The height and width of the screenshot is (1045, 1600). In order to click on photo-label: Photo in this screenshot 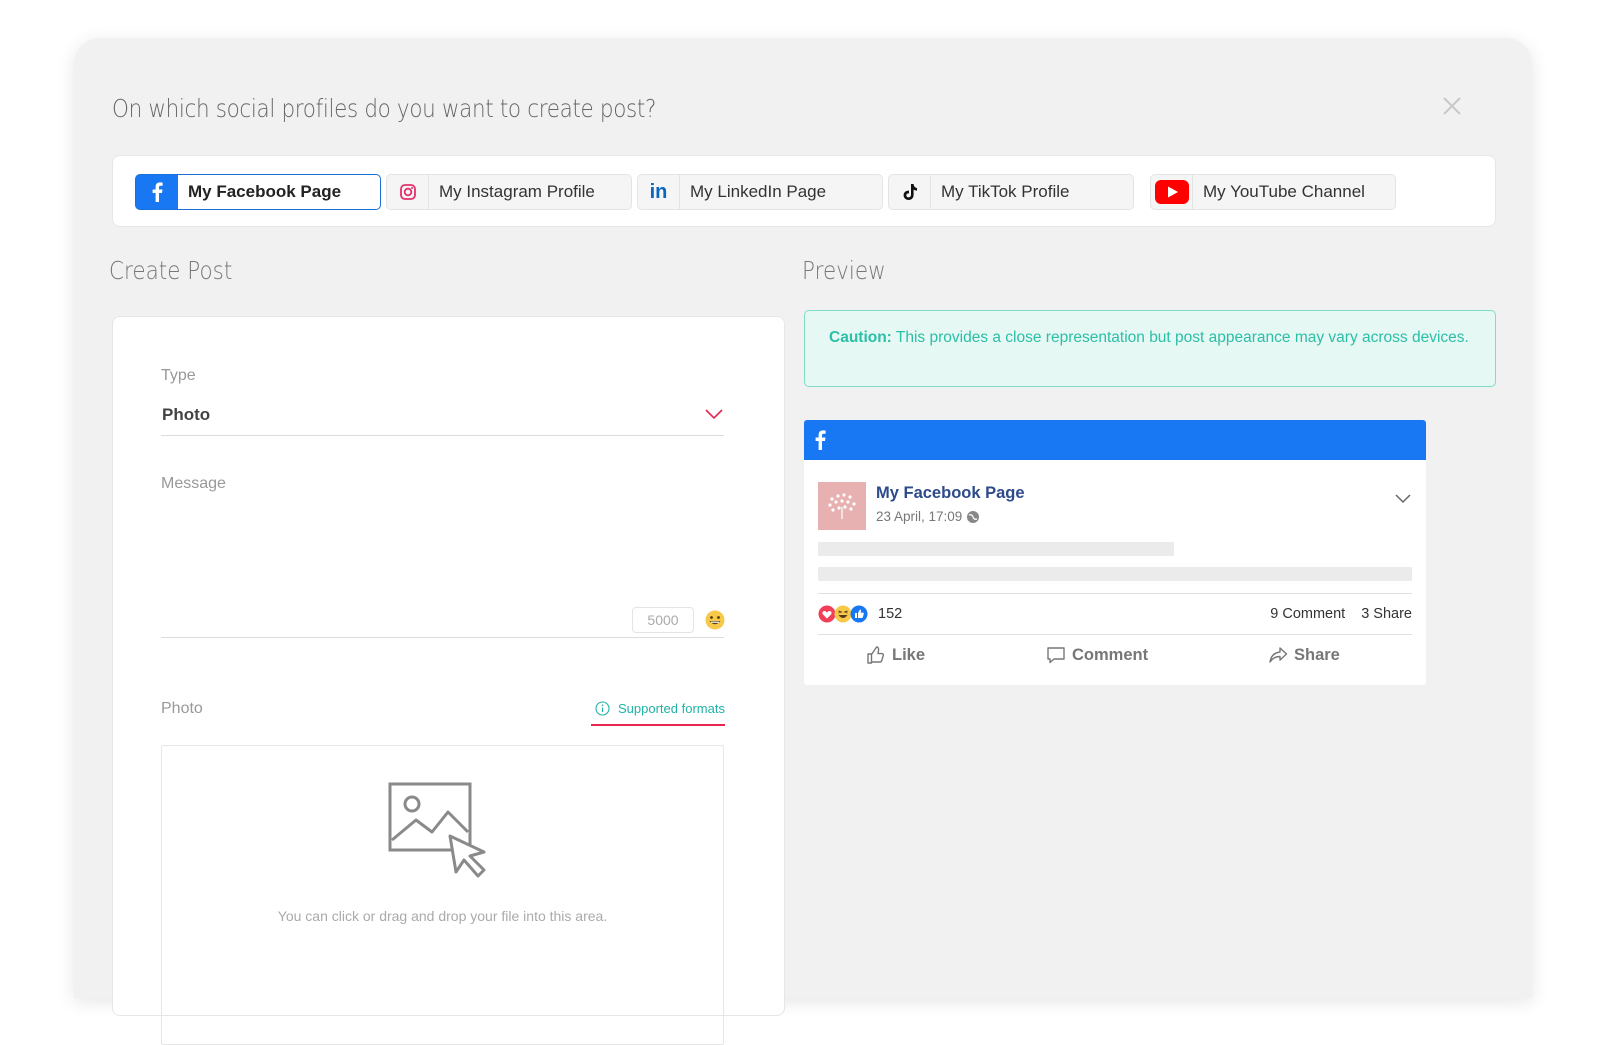, I will do `click(182, 708)`.